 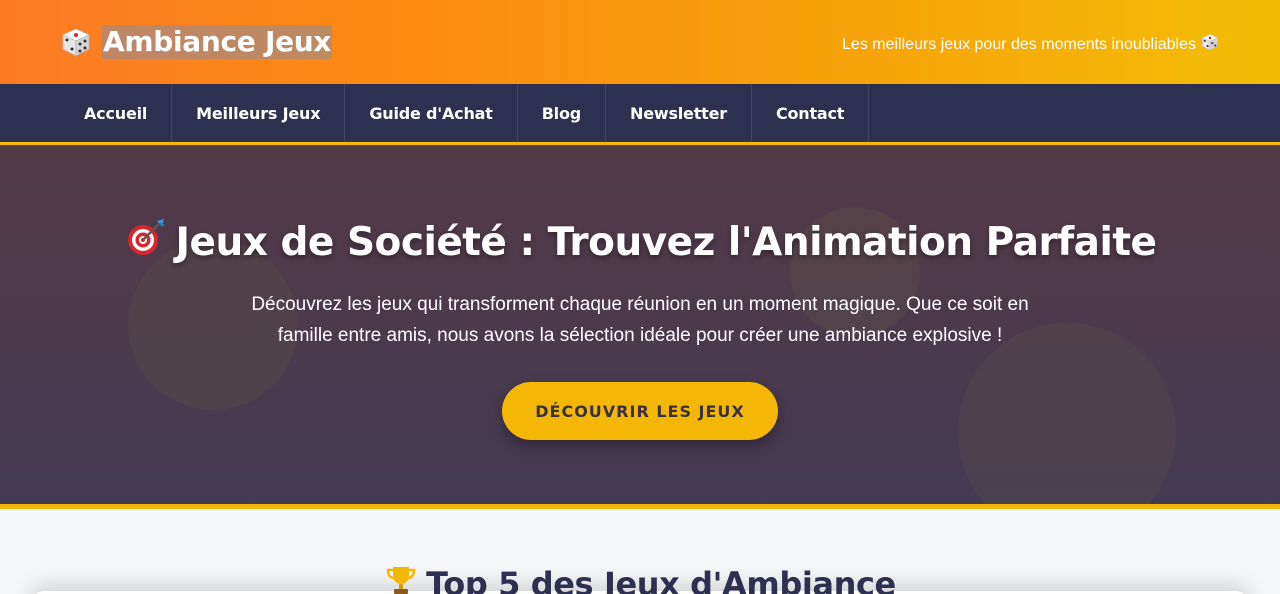 What do you see at coordinates (811, 113) in the screenshot?
I see `nav-item-contact: Contact` at bounding box center [811, 113].